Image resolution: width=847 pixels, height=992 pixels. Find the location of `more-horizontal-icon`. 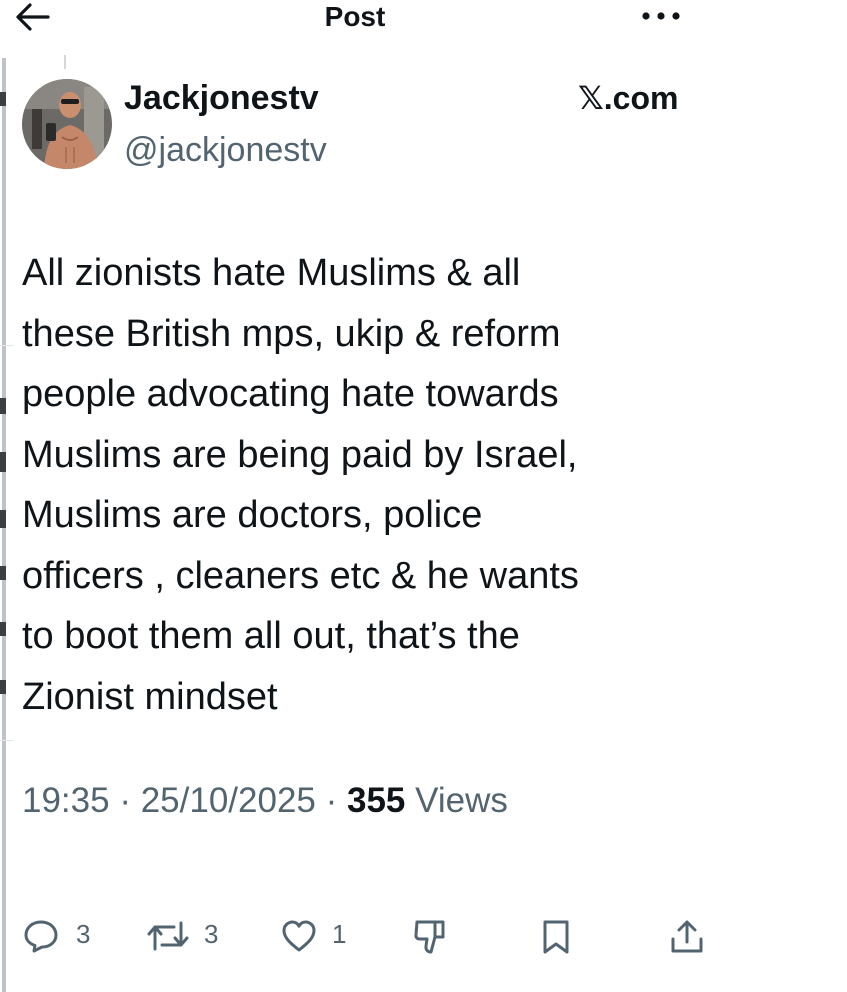

more-horizontal-icon is located at coordinates (661, 16).